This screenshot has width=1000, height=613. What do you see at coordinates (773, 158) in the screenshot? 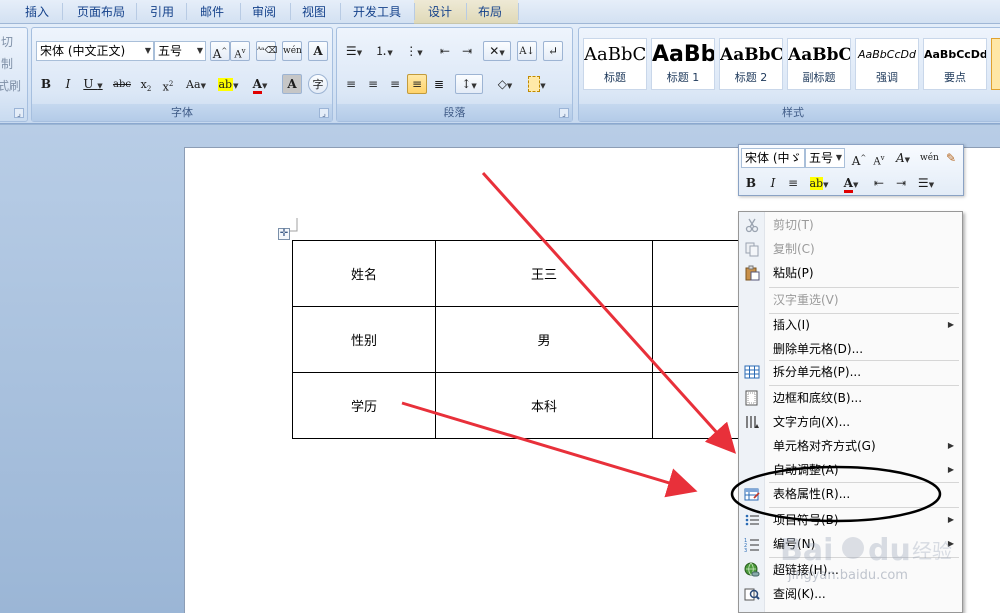
I see `mini-font-name-combo: 宋体 (中ゞ` at bounding box center [773, 158].